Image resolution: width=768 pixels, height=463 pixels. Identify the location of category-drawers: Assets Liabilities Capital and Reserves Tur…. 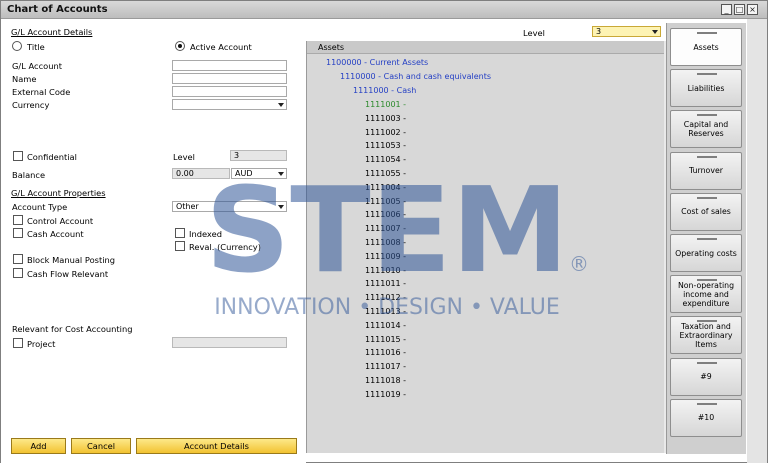
(706, 238).